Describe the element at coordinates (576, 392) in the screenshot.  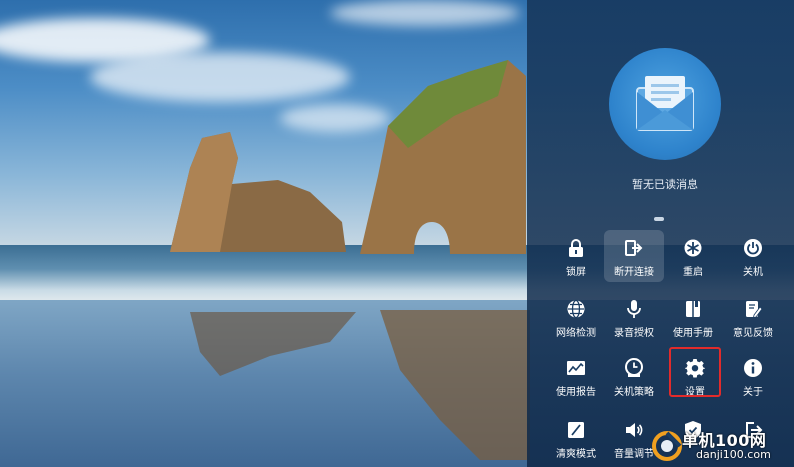
I see `usage-report-label: 使用报告` at that location.